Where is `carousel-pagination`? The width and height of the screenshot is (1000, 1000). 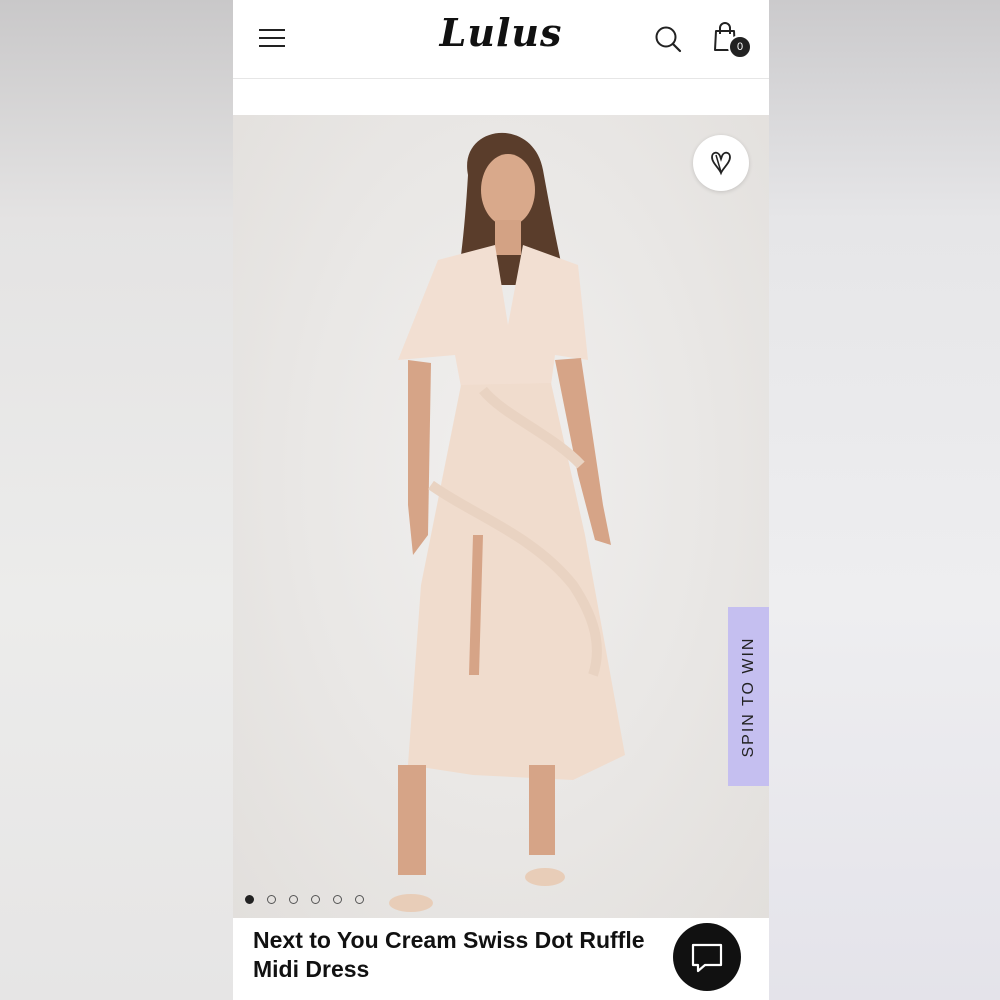
carousel-pagination is located at coordinates (311, 897).